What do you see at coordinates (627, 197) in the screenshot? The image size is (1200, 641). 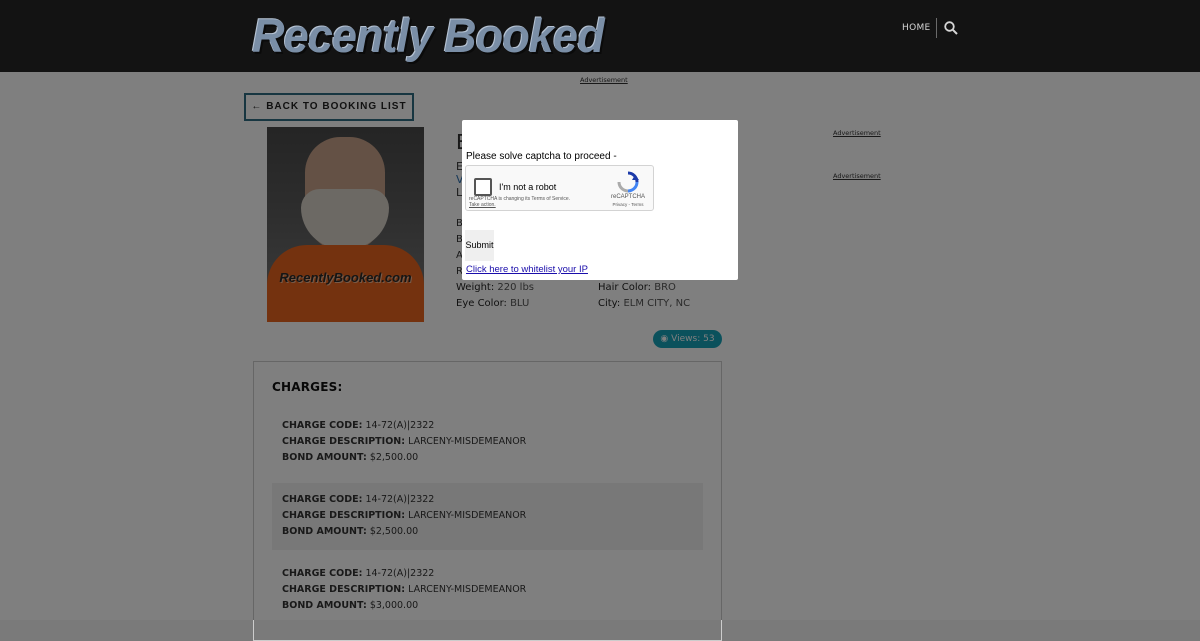 I see `recaptcha-brand: reCAPTCHA` at bounding box center [627, 197].